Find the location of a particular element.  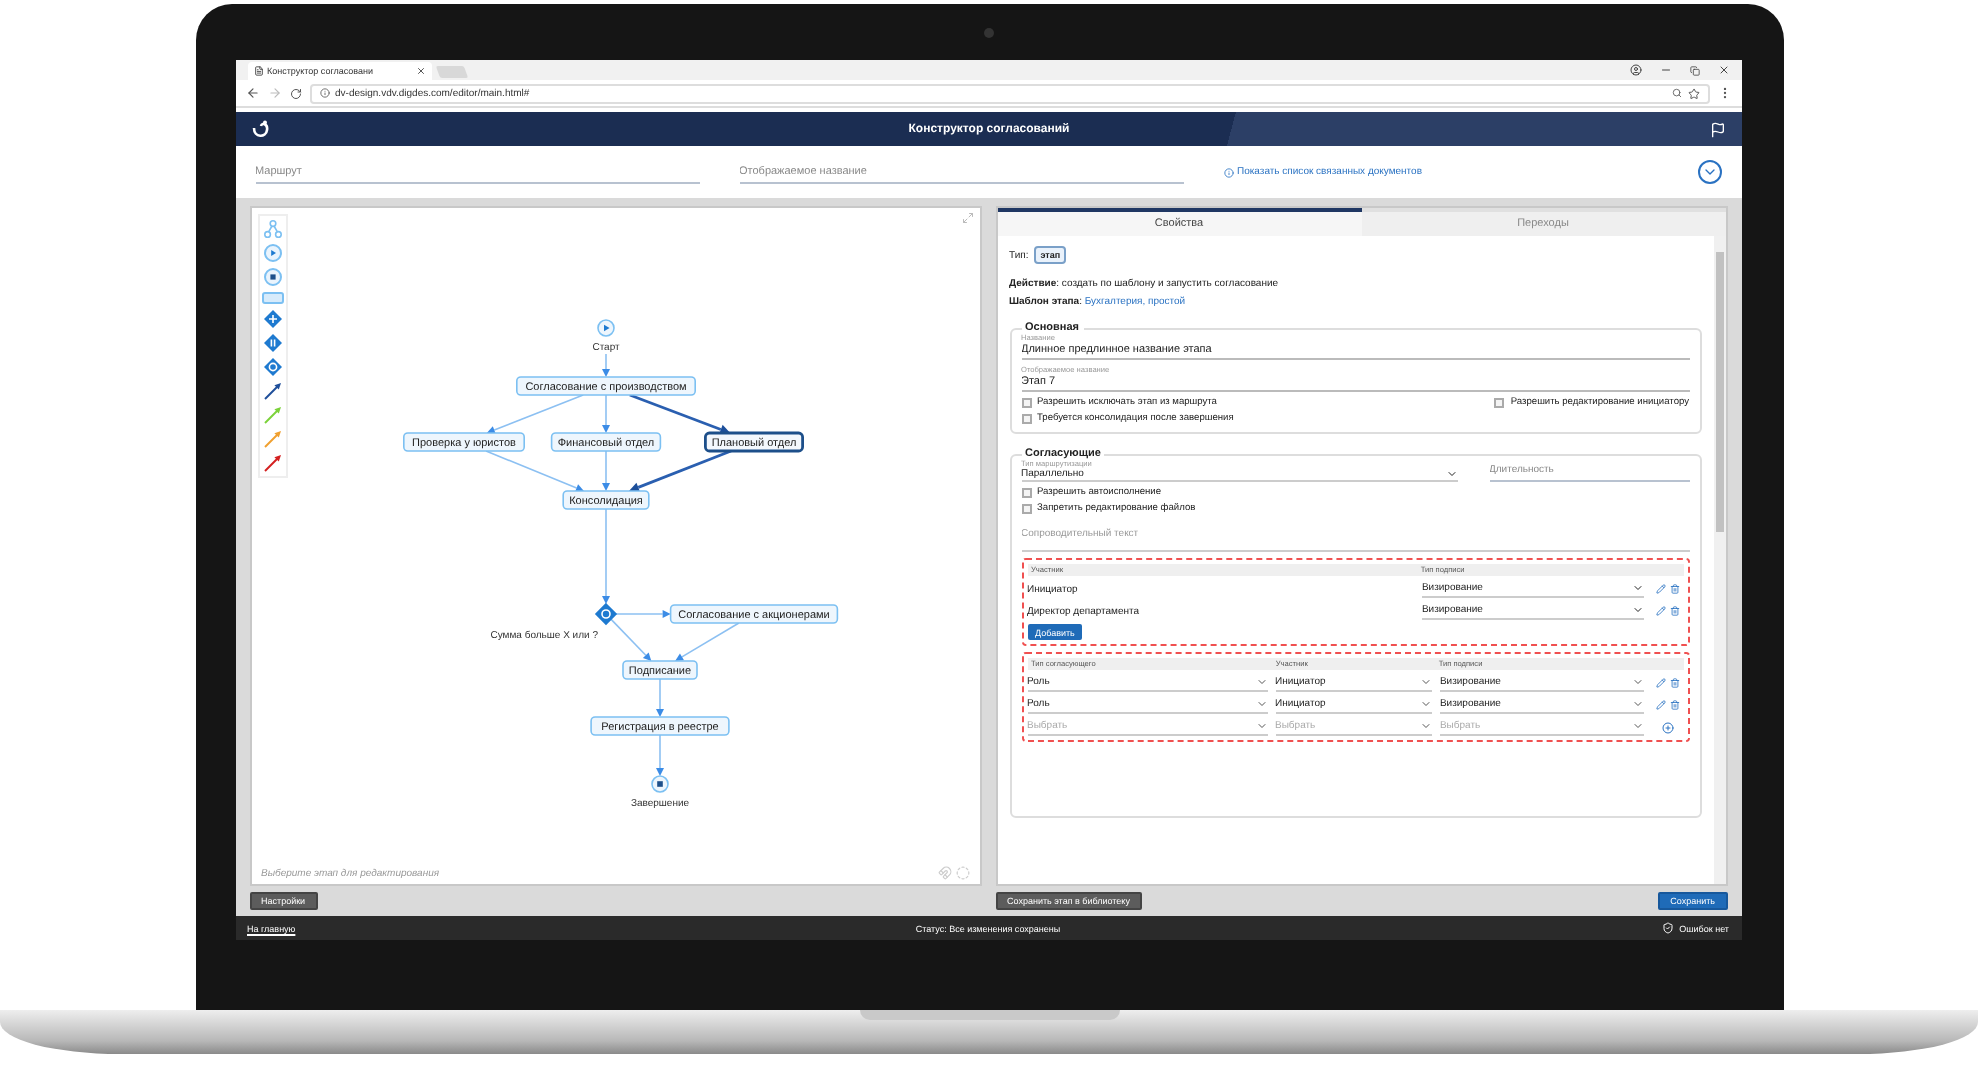

flow-tool-icon is located at coordinates (272, 229).